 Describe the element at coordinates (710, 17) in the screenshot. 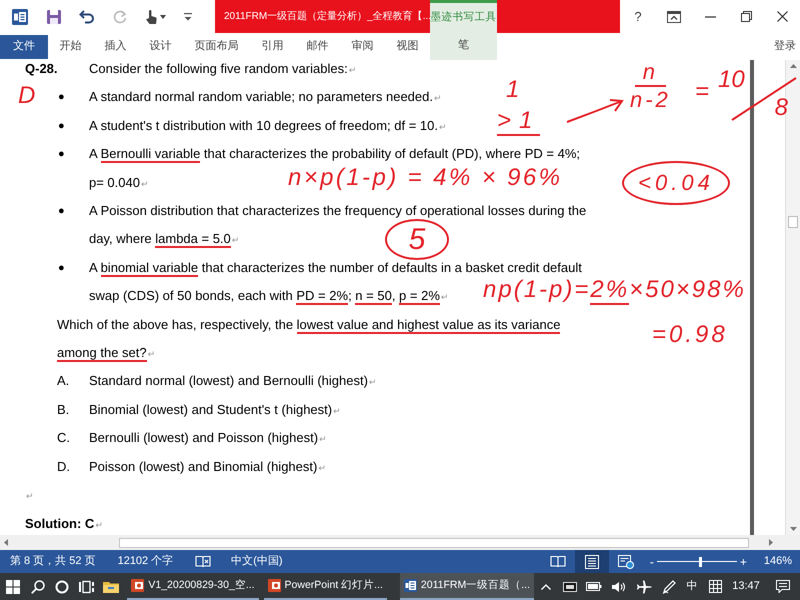

I see `minimize-icon` at that location.